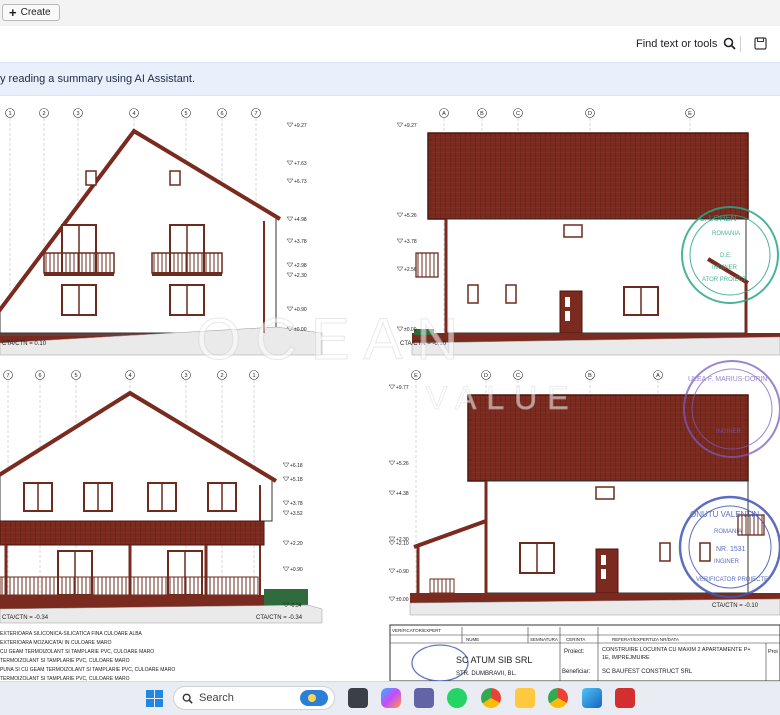  Describe the element at coordinates (575, 639) in the screenshot. I see `tb-header-cerinta: CERINTA` at that location.